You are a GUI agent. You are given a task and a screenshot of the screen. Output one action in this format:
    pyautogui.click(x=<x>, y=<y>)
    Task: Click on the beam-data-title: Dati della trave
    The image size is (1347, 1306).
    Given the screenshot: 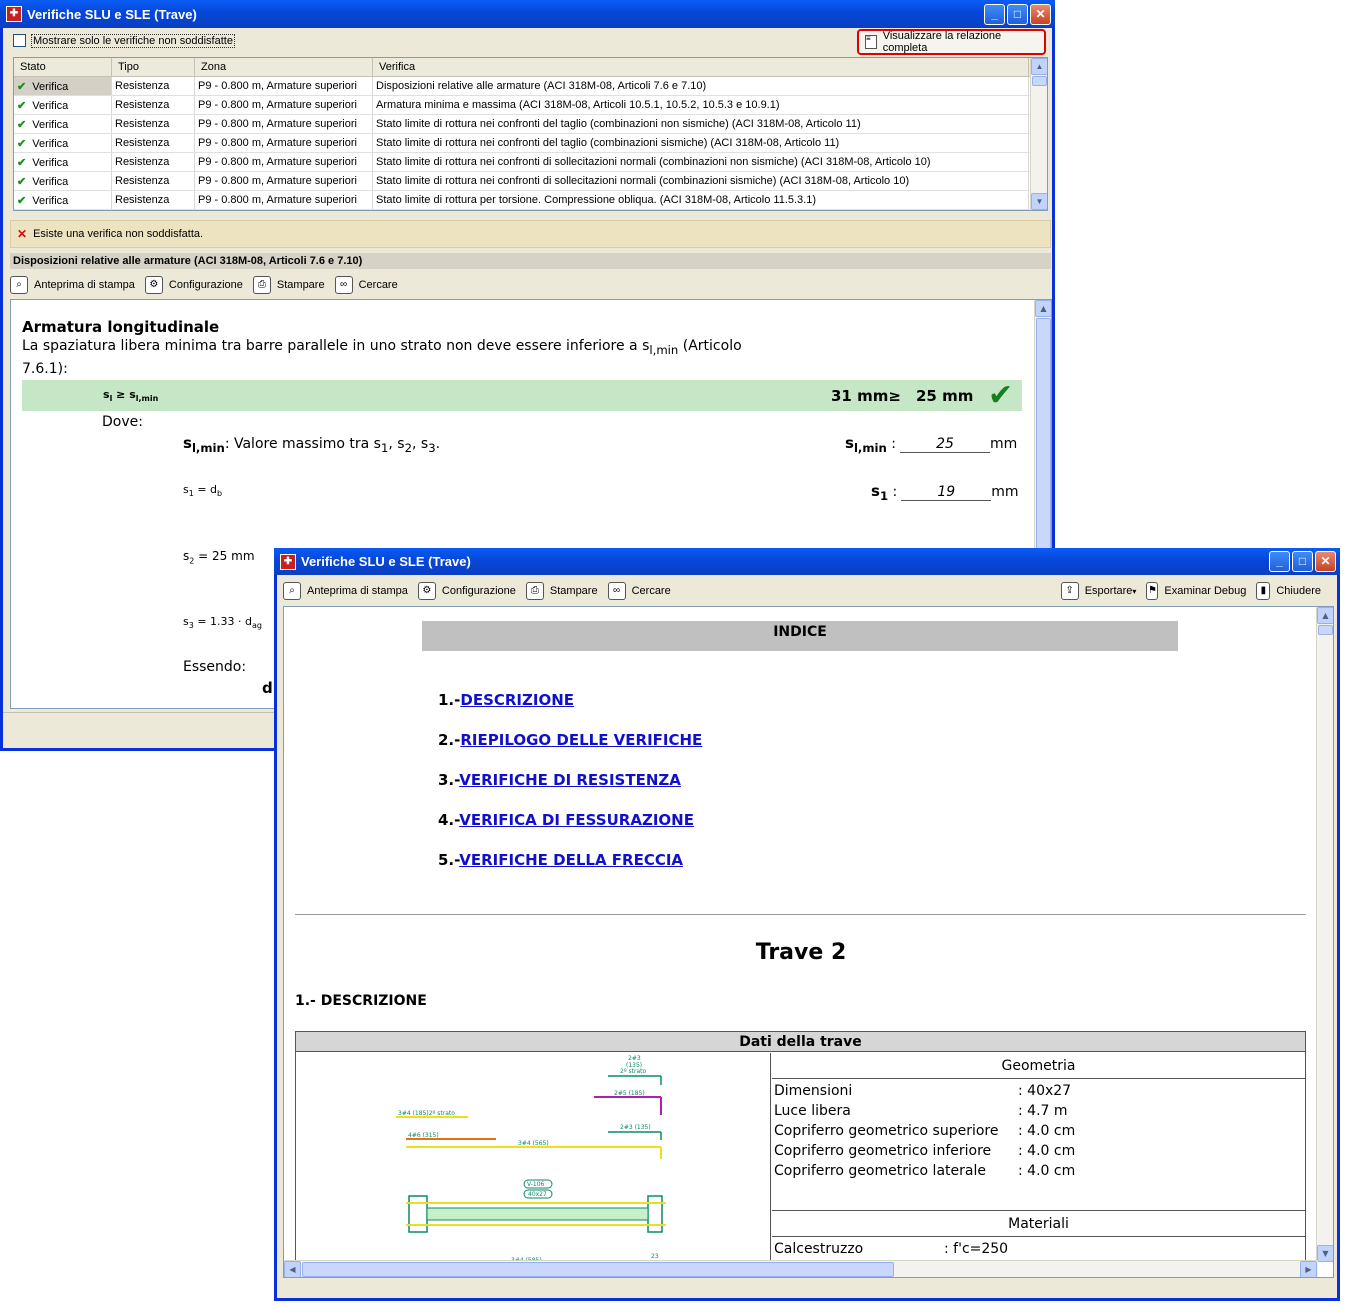 What is the action you would take?
    pyautogui.click(x=800, y=1042)
    